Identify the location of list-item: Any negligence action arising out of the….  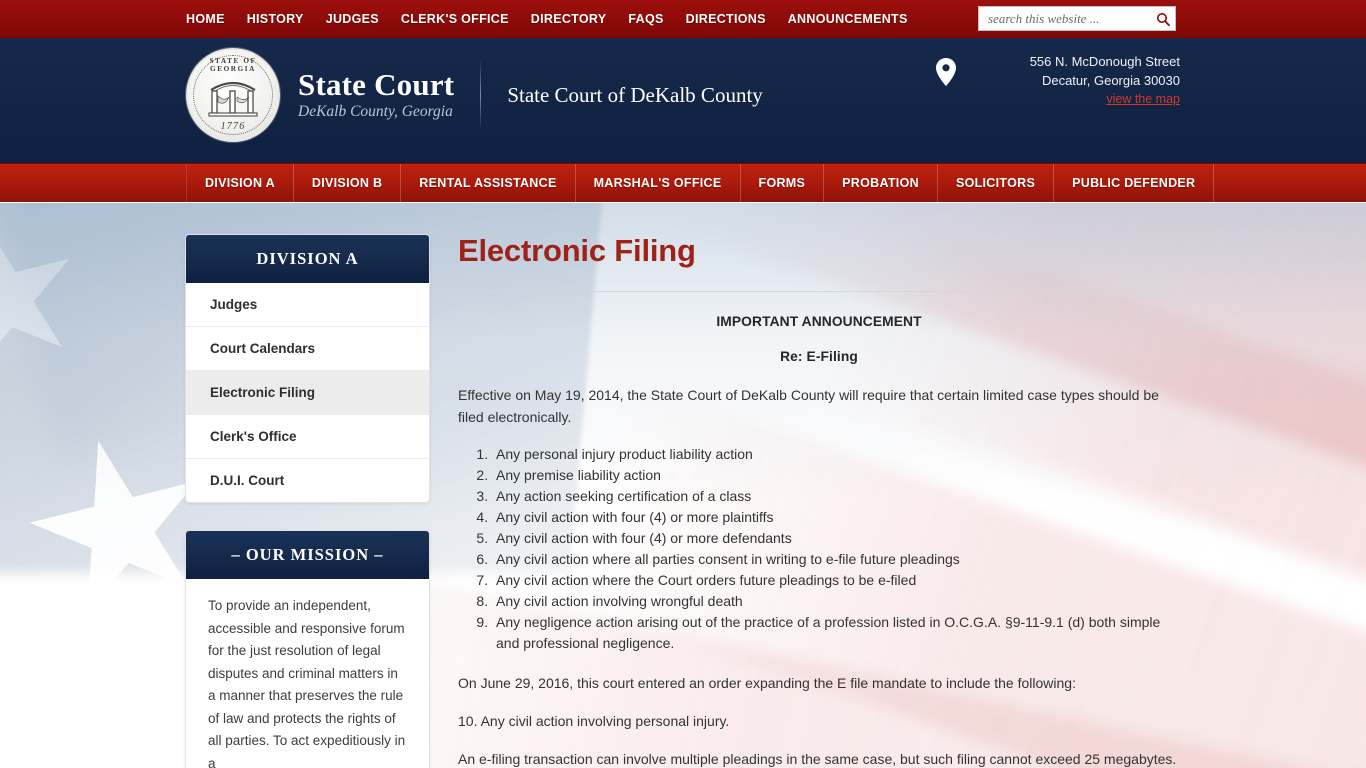
(836, 633).